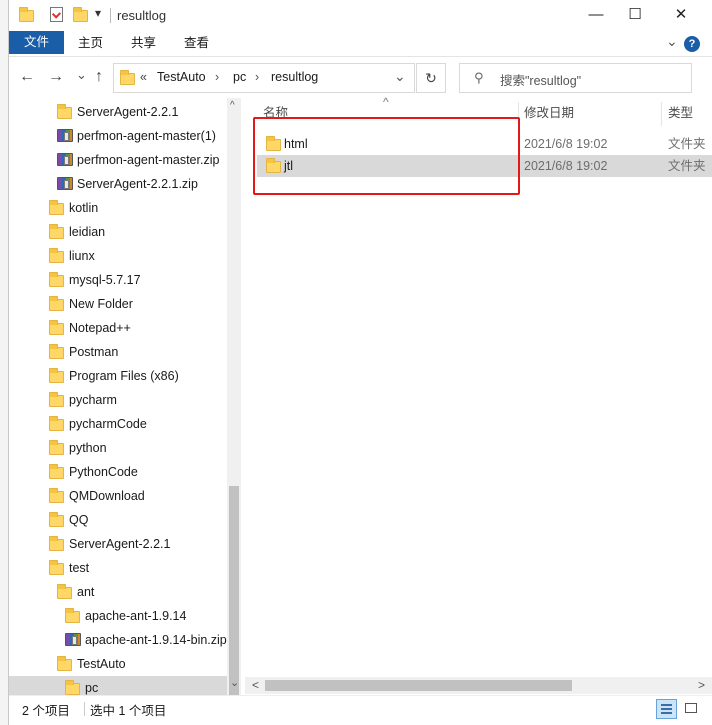  I want to click on ribbon-tab-bar, so click(360, 43).